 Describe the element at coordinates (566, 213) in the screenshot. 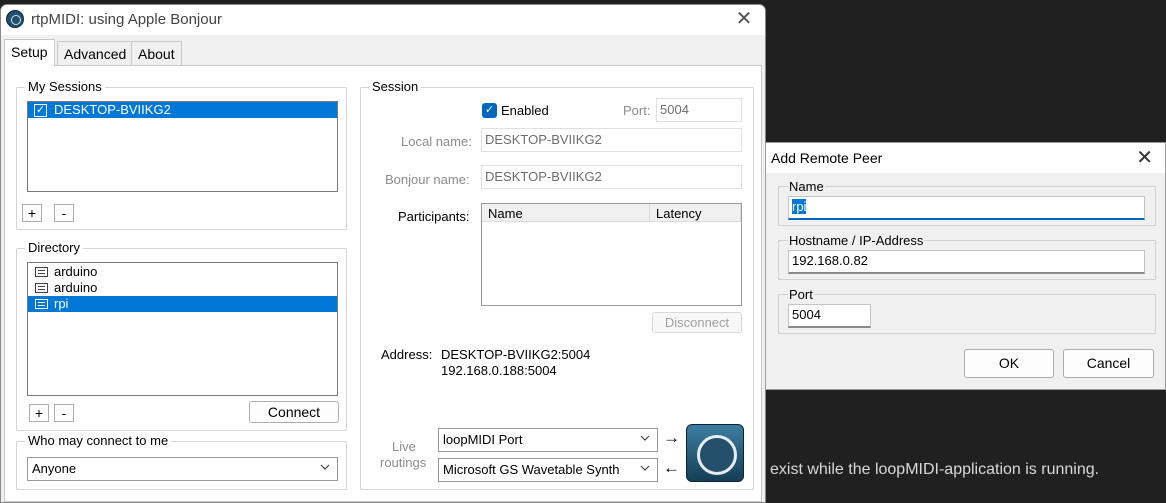

I see `column-header-name: Name` at that location.